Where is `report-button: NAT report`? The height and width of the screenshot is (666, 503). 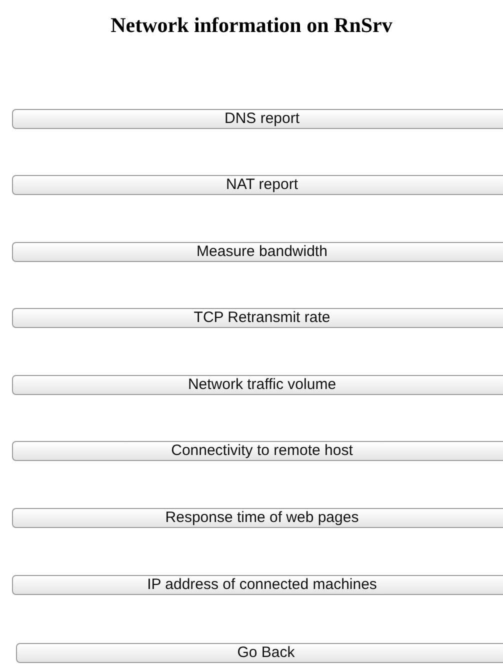 report-button: NAT report is located at coordinates (257, 185).